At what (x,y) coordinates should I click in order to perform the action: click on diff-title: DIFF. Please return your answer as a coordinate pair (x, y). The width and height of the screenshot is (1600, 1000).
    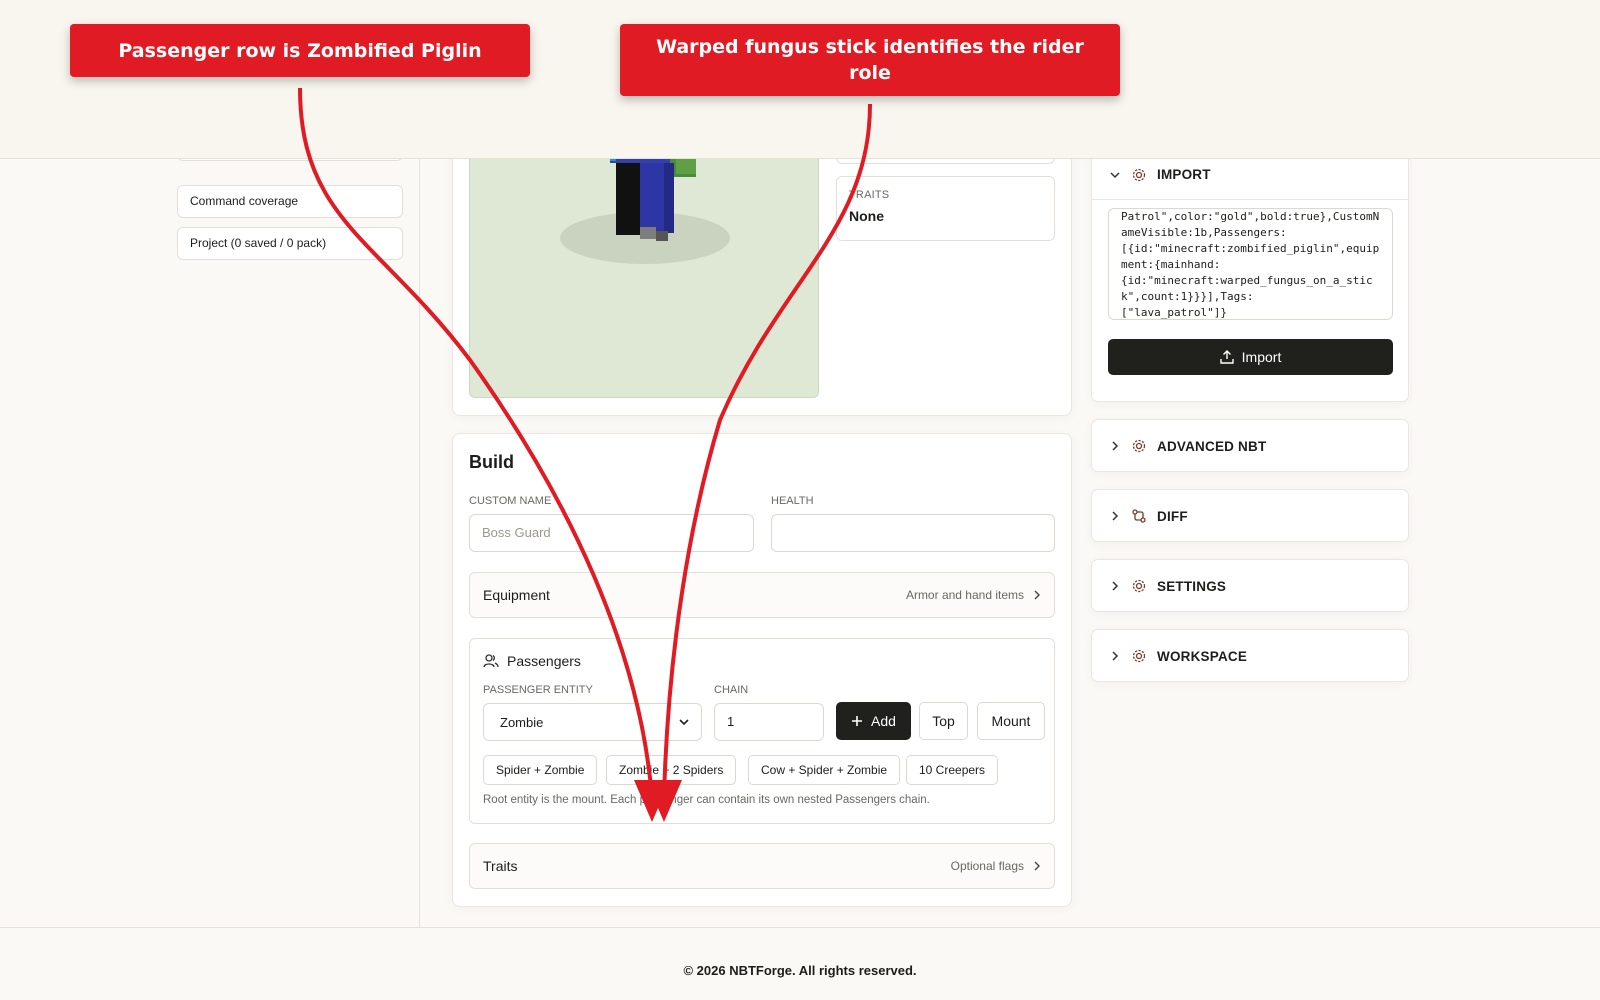
    Looking at the image, I should click on (1172, 516).